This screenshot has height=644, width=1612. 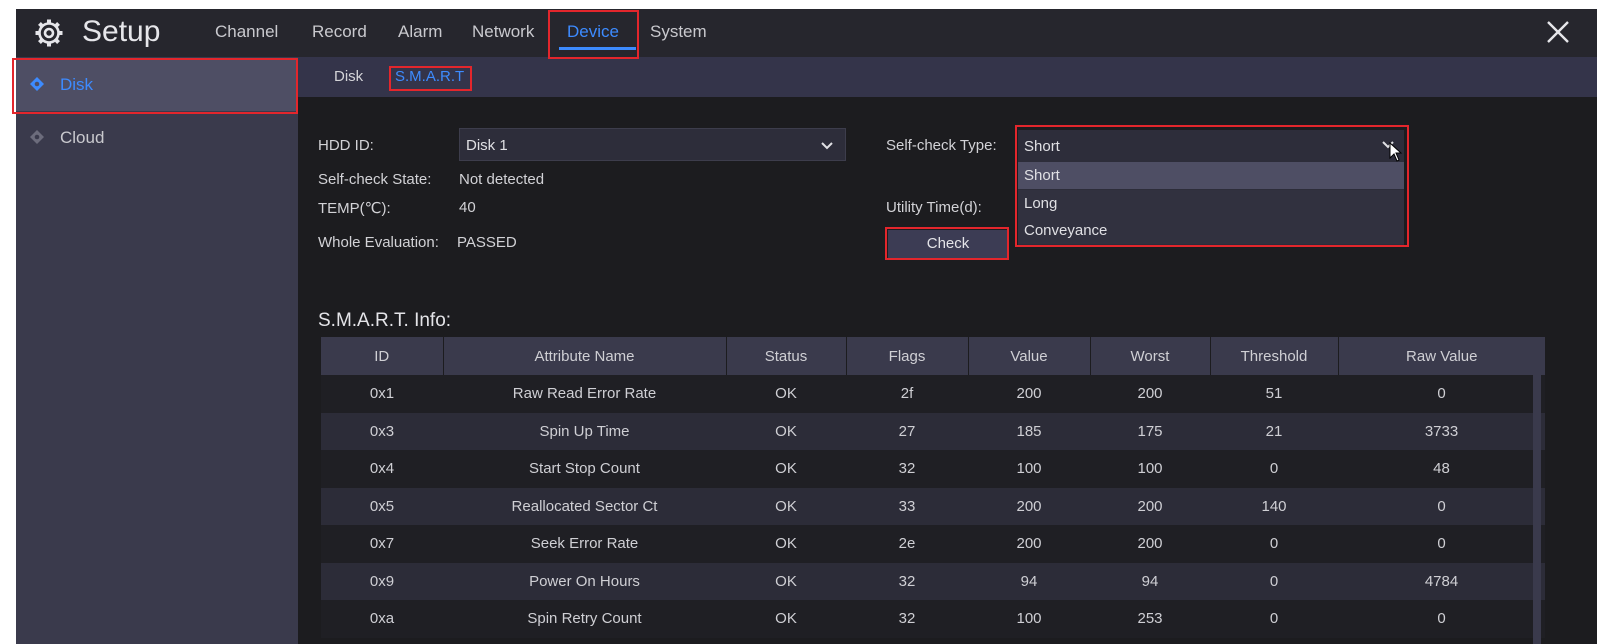 I want to click on table-row: 0x7 Seek Error Rate OK 2e 200 200 0 0, so click(x=933, y=544).